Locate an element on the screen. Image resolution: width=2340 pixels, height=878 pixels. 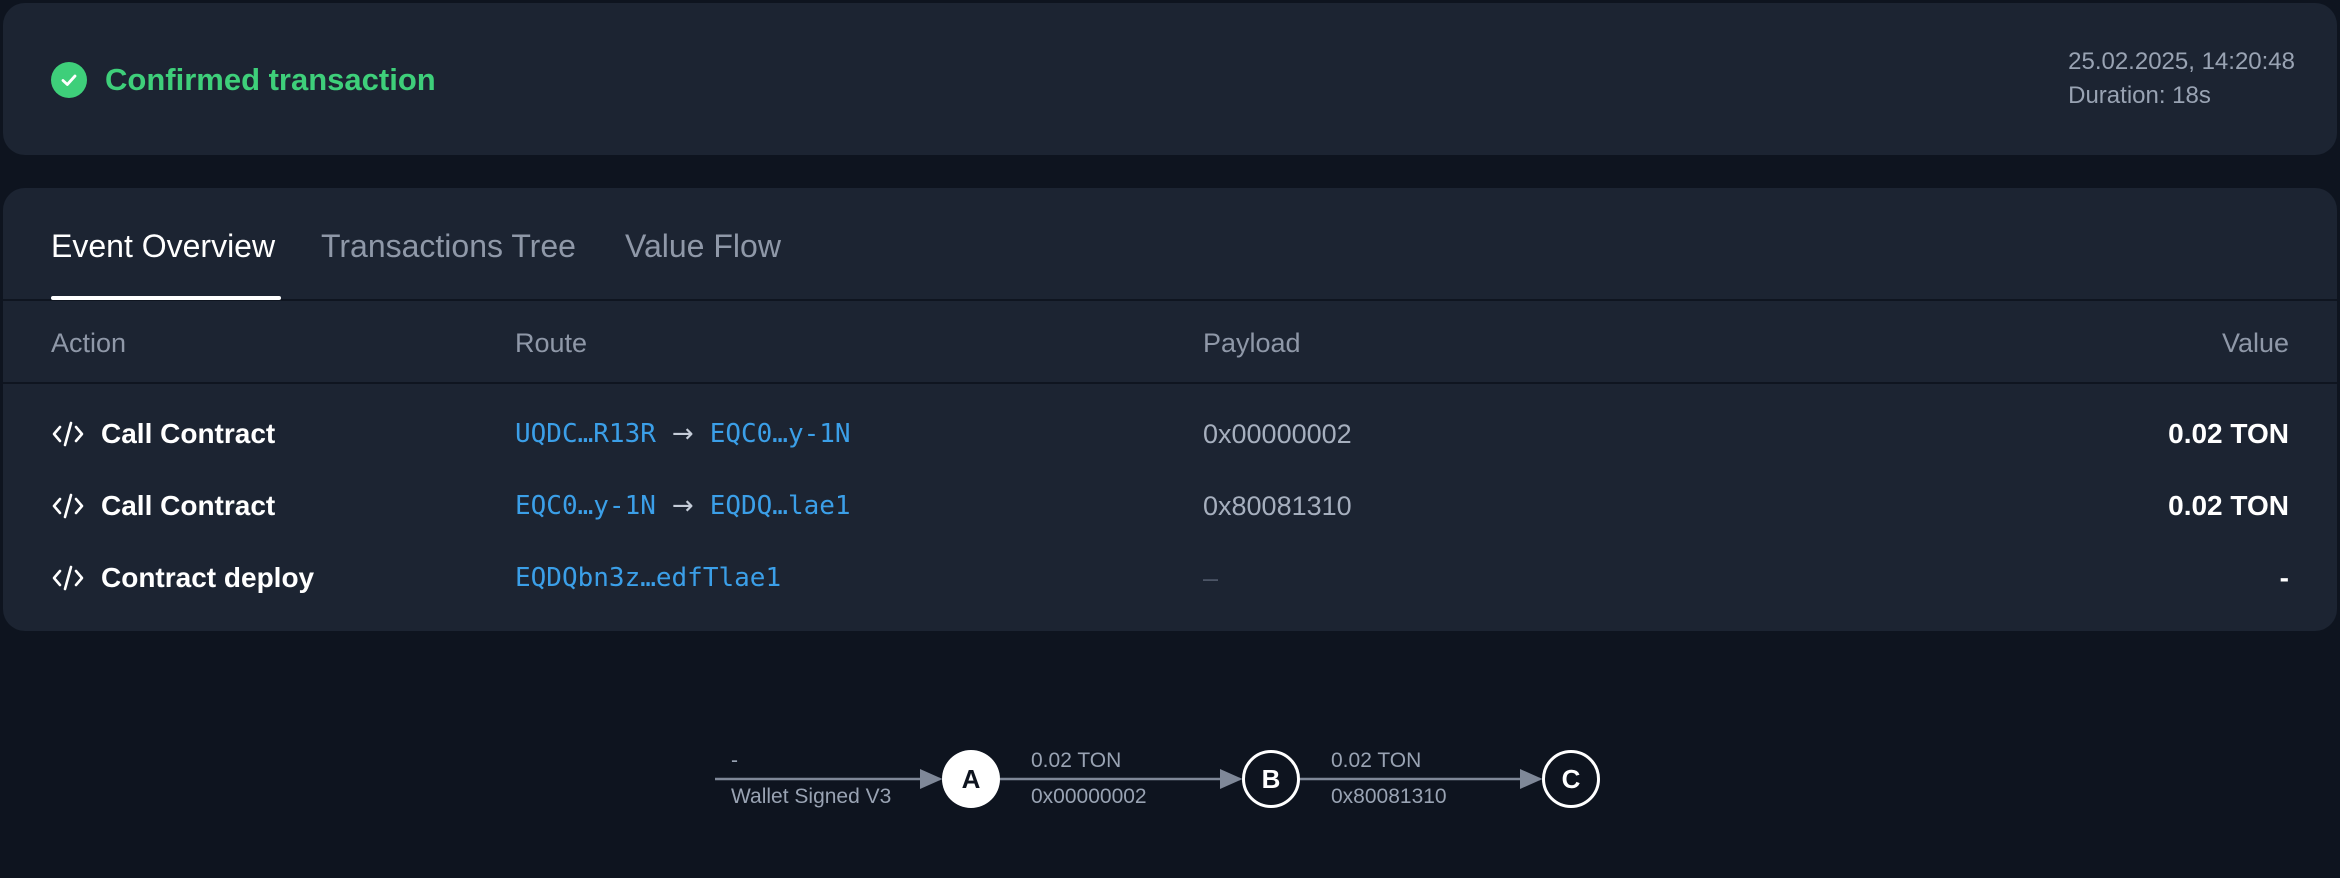
contract-address: EQDQbn3z…edfTlae1 is located at coordinates (648, 578).